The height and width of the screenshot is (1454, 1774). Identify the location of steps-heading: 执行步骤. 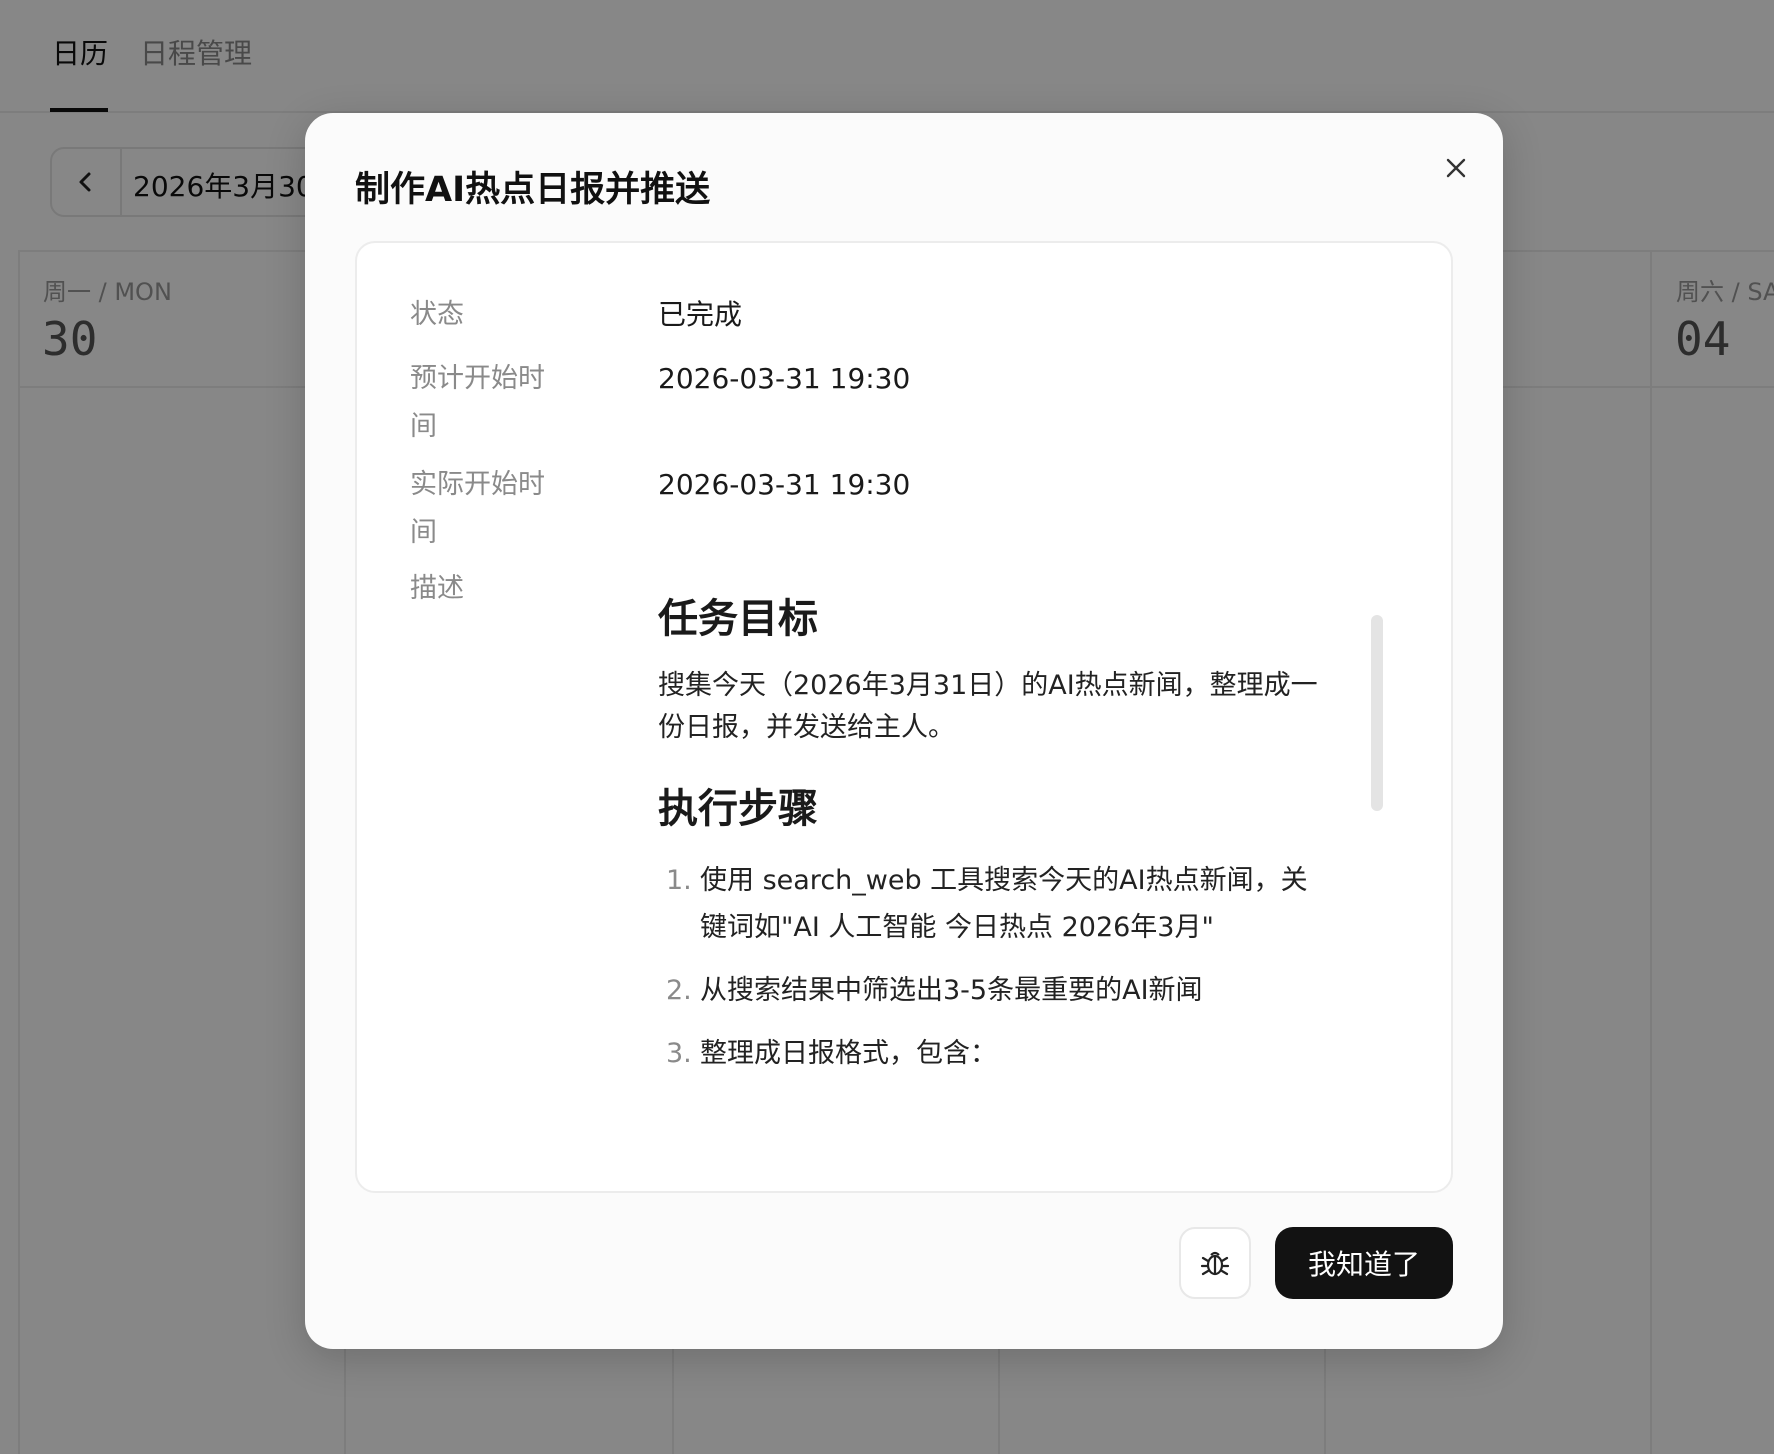
(738, 809).